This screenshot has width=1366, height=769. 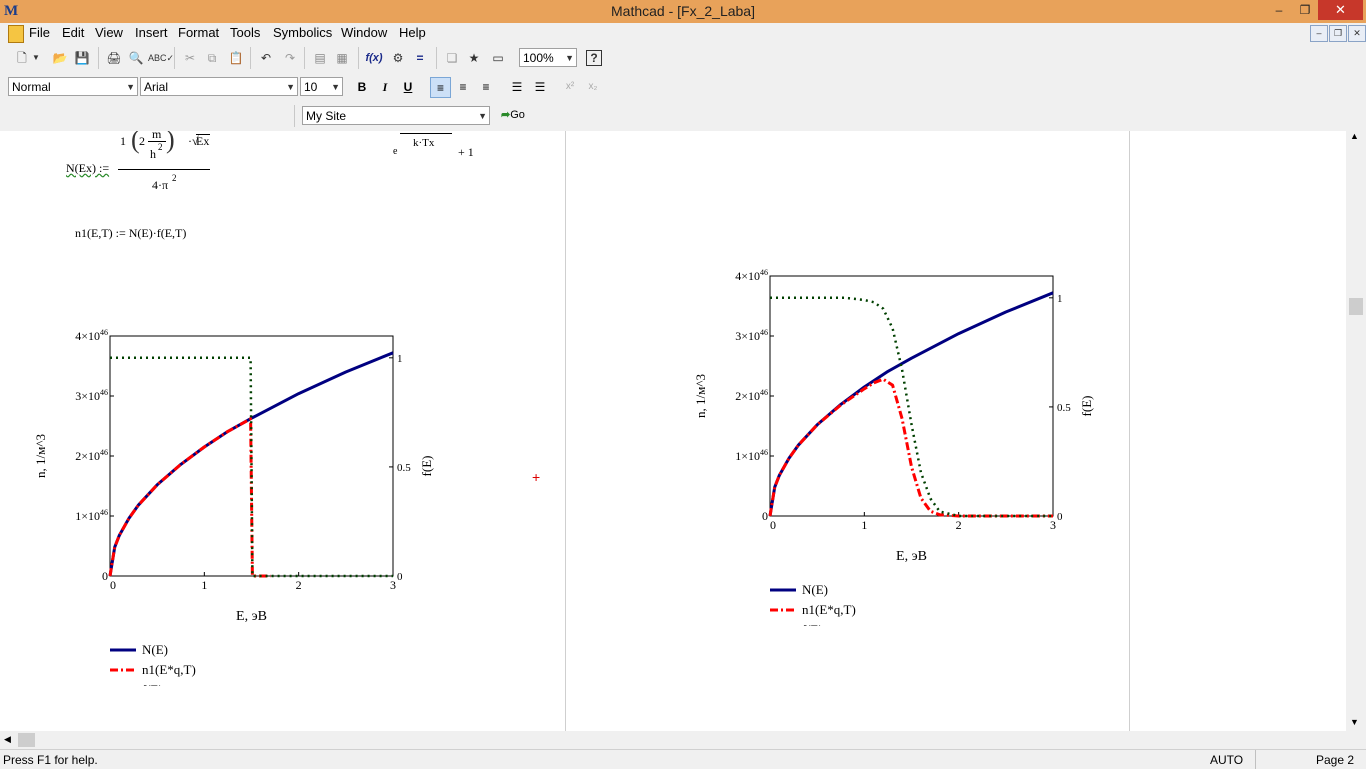 What do you see at coordinates (22, 58) in the screenshot?
I see `new-icon: 🗋` at bounding box center [22, 58].